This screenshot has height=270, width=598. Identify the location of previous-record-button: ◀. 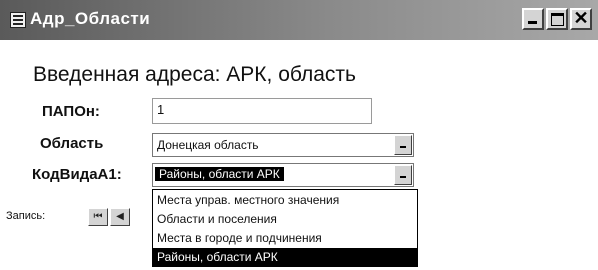
(120, 217).